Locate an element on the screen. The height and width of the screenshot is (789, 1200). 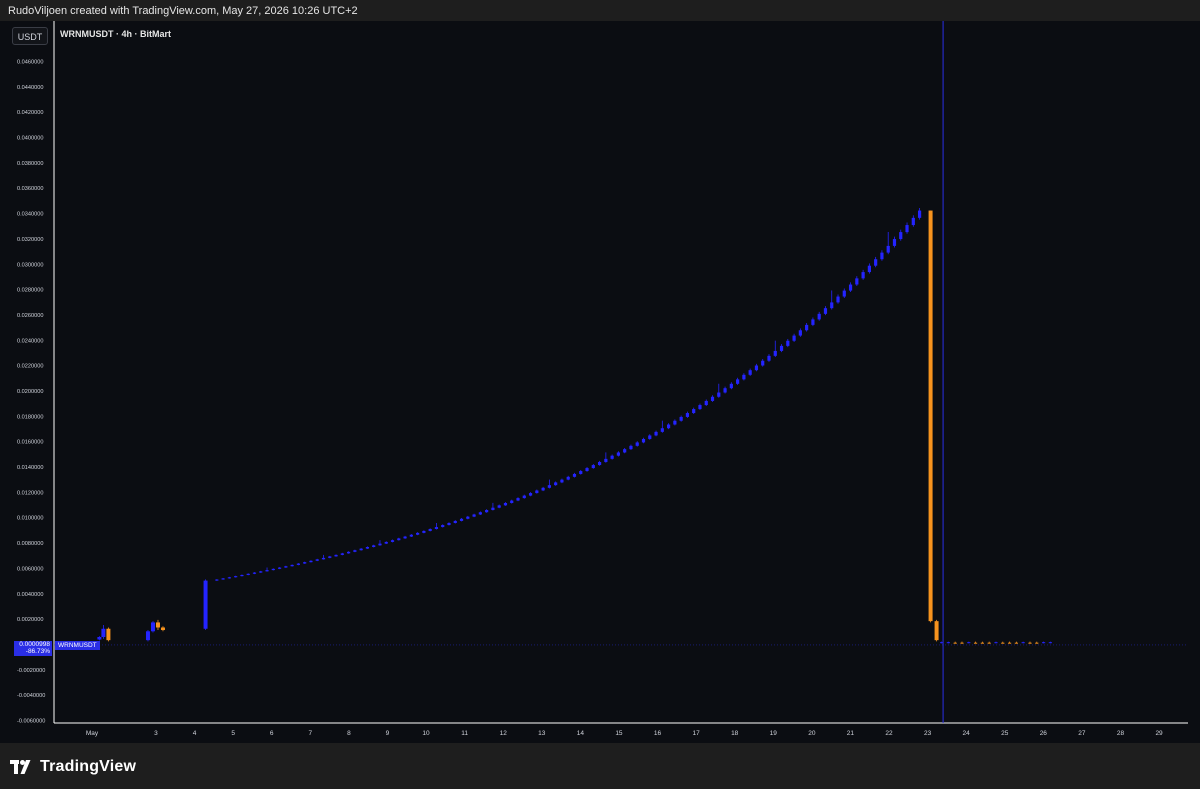
tradingview-logo-icon is located at coordinates (20, 767).